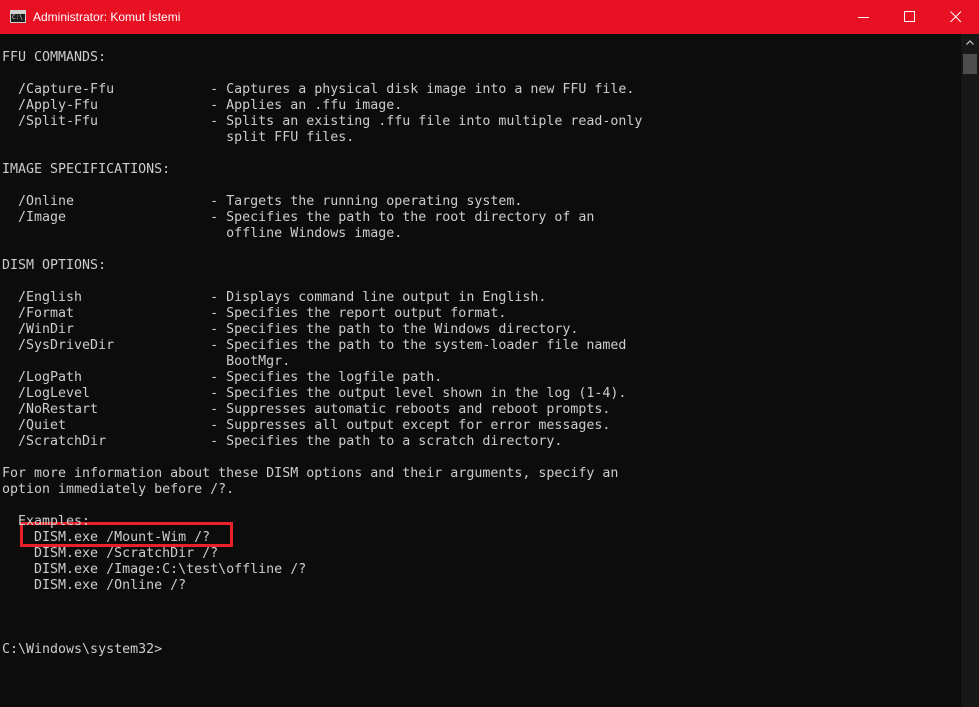  Describe the element at coordinates (202, 105) in the screenshot. I see `console-line: /Apply-Ffu - Applies an .ffu image.` at that location.